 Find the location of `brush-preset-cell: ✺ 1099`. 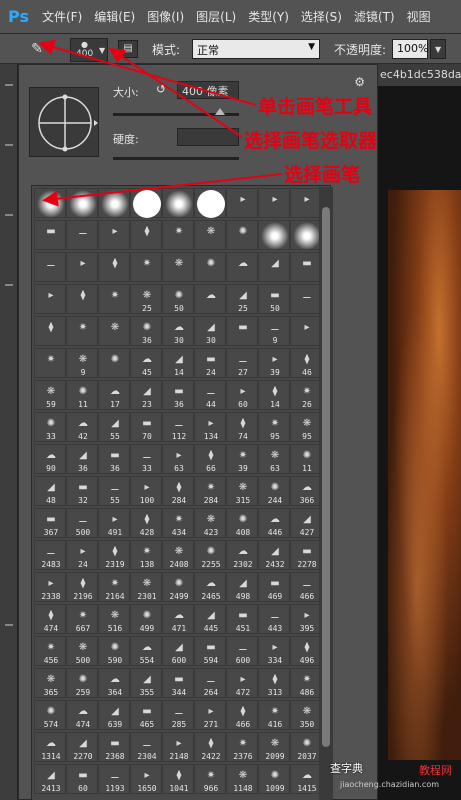

brush-preset-cell: ✺ 1099 is located at coordinates (274, 779).